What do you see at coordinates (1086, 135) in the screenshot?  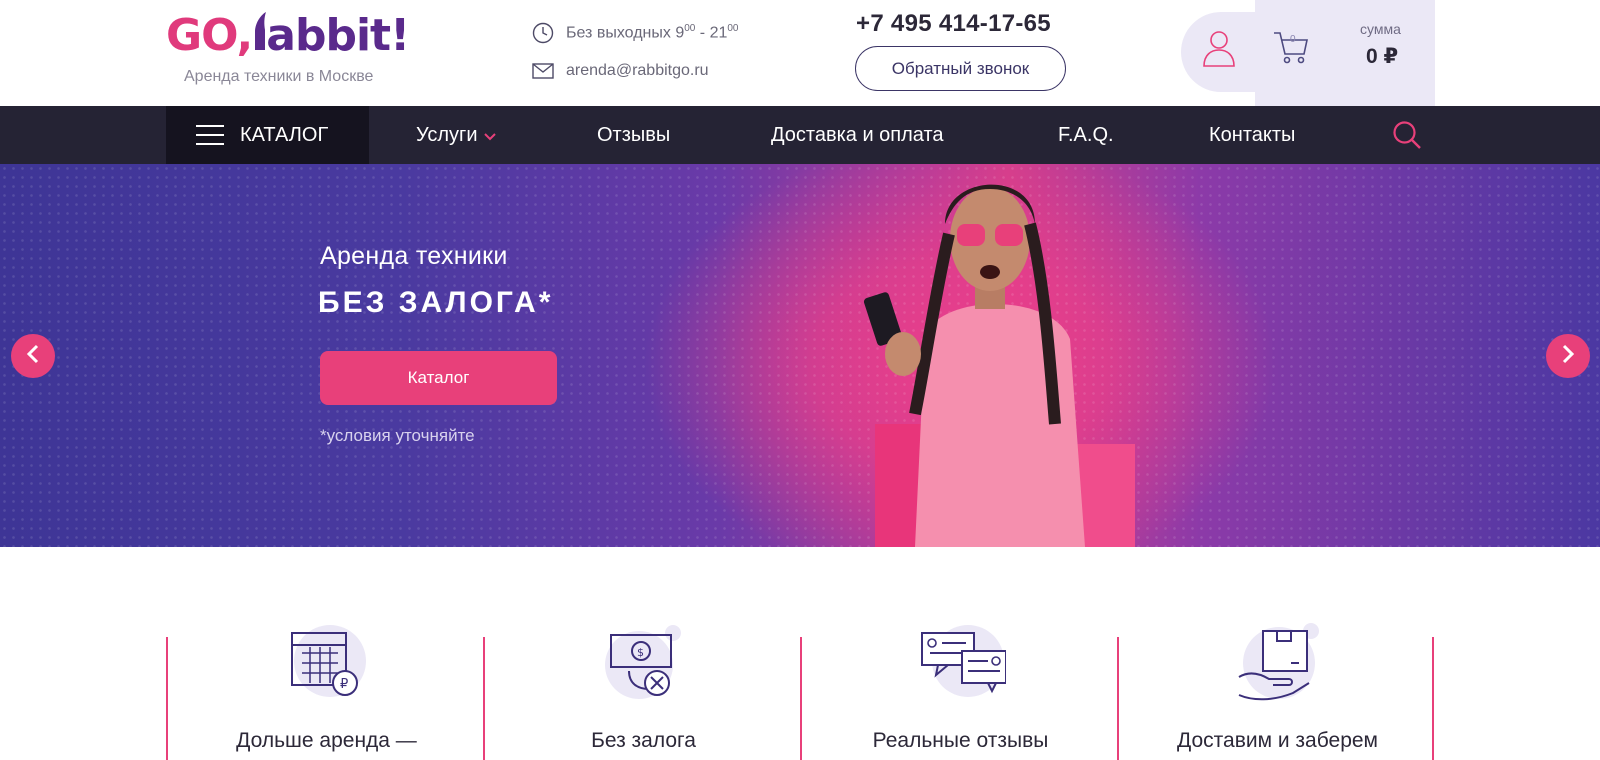 I see `nav-item-faq: F.A.Q.` at bounding box center [1086, 135].